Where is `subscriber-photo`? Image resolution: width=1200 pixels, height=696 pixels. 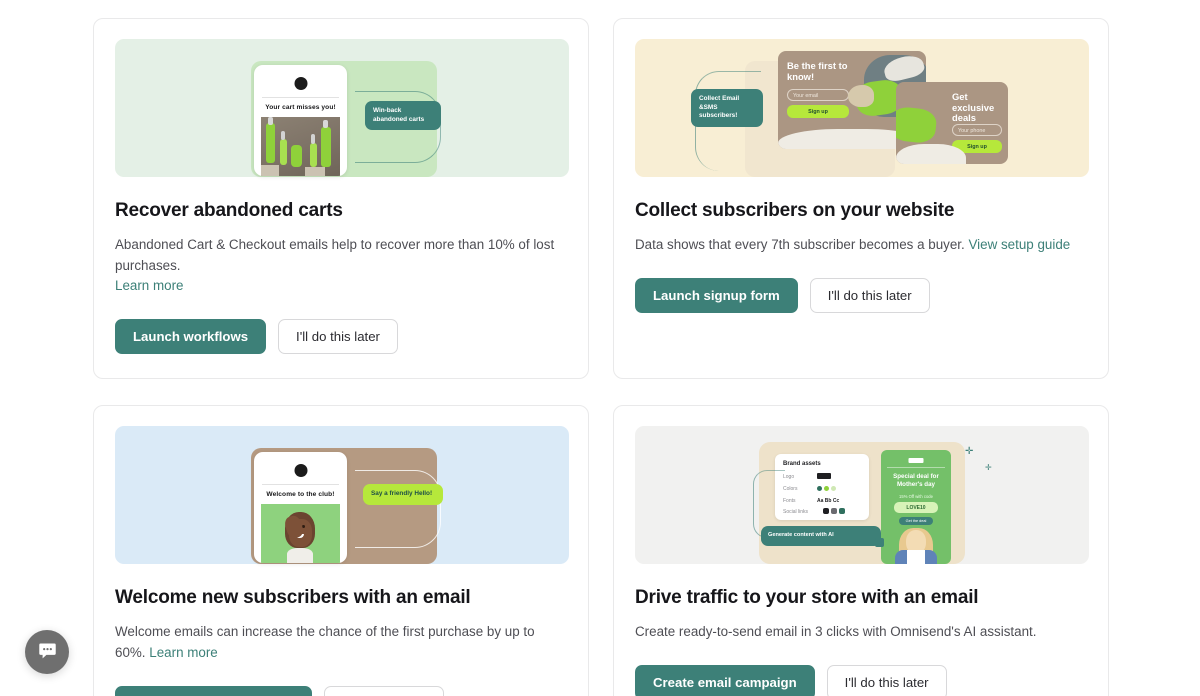
subscriber-photo is located at coordinates (300, 534).